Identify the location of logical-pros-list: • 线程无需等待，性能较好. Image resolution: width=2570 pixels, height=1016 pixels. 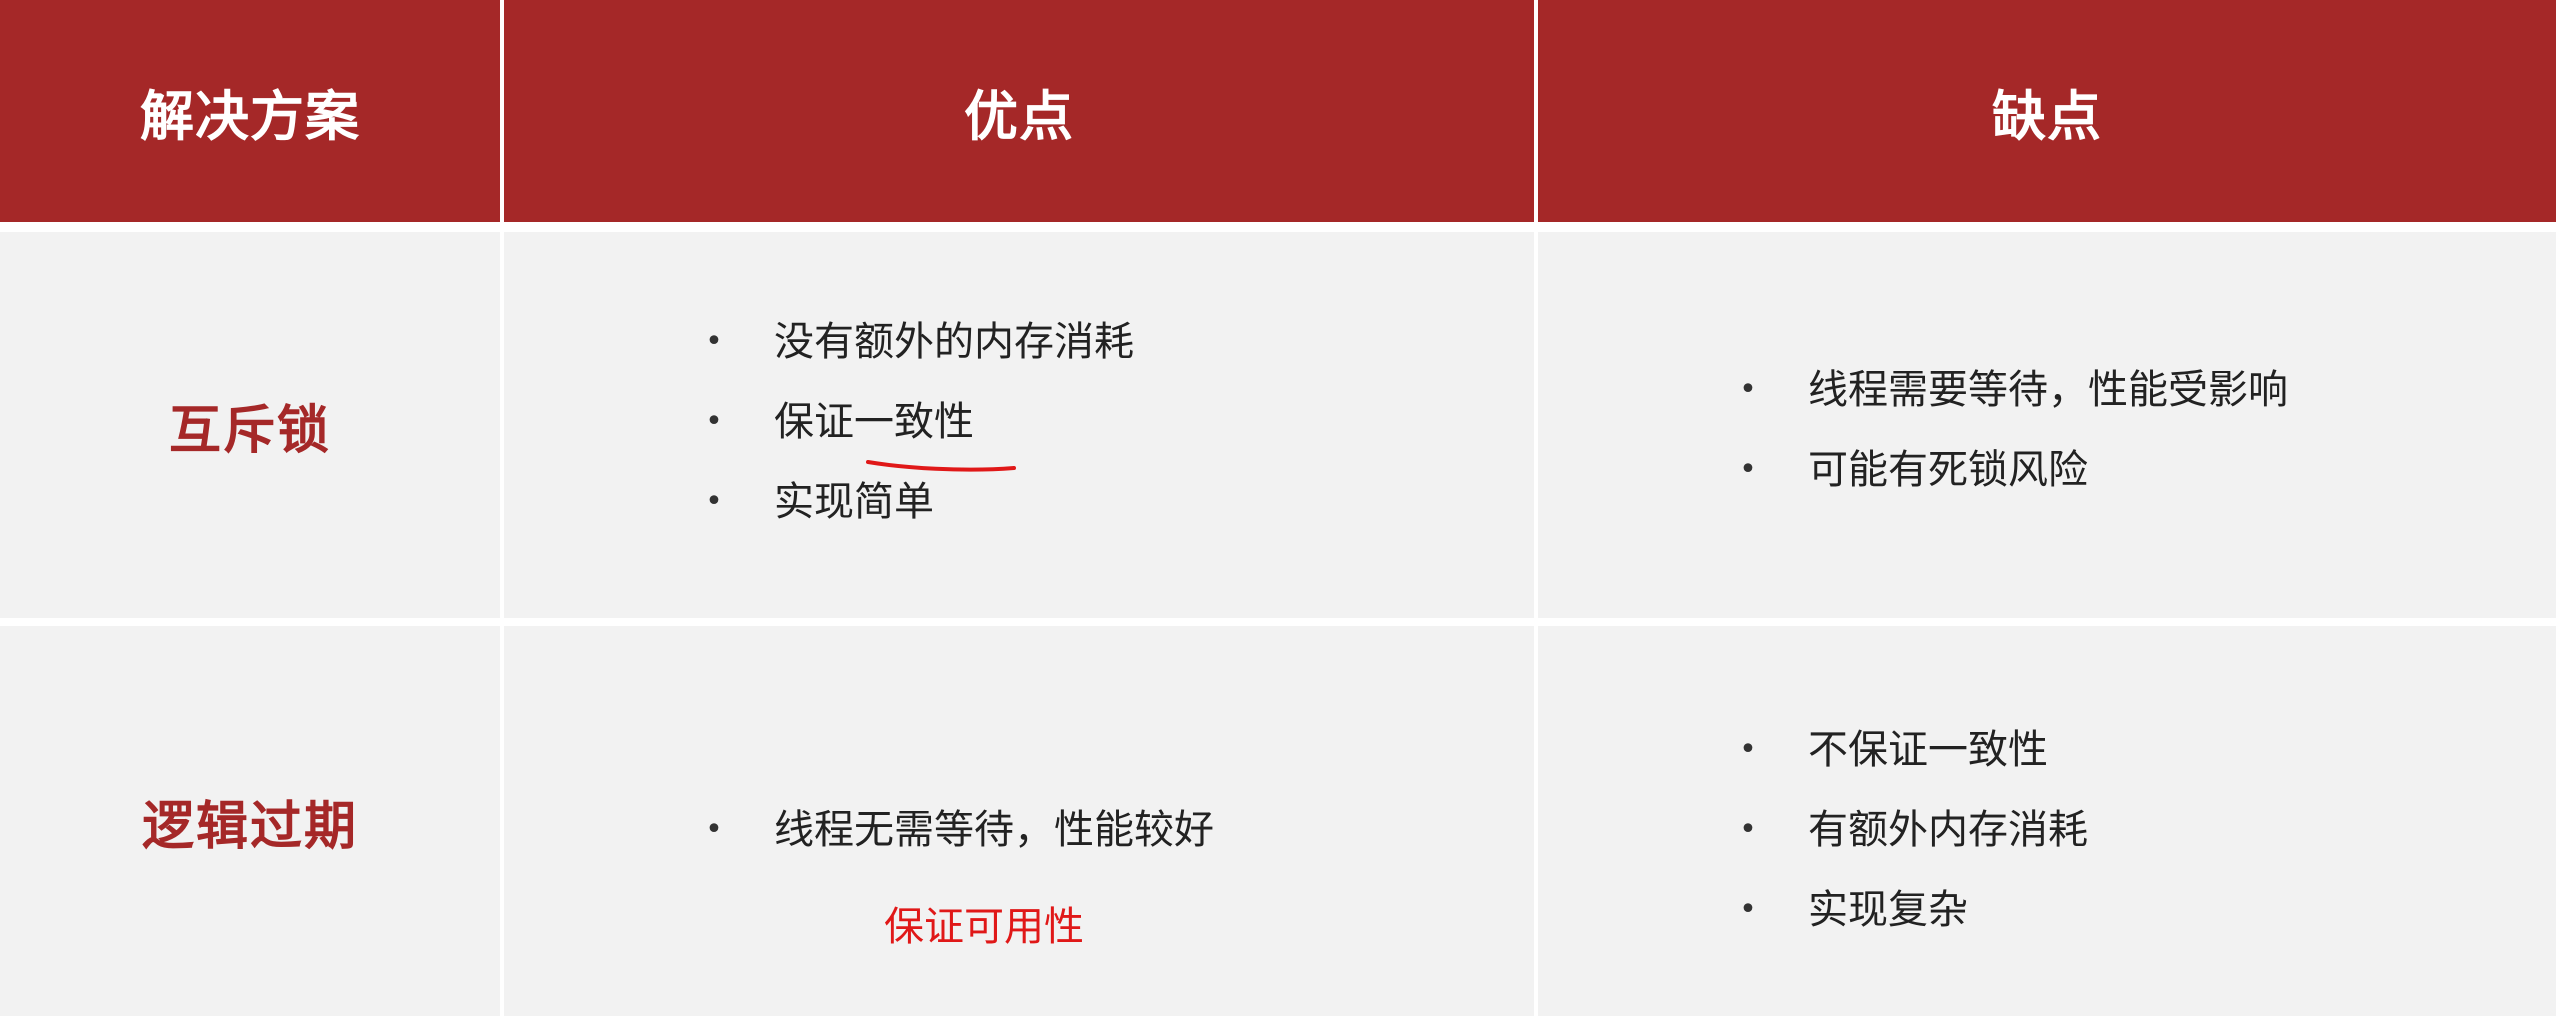
(959, 830).